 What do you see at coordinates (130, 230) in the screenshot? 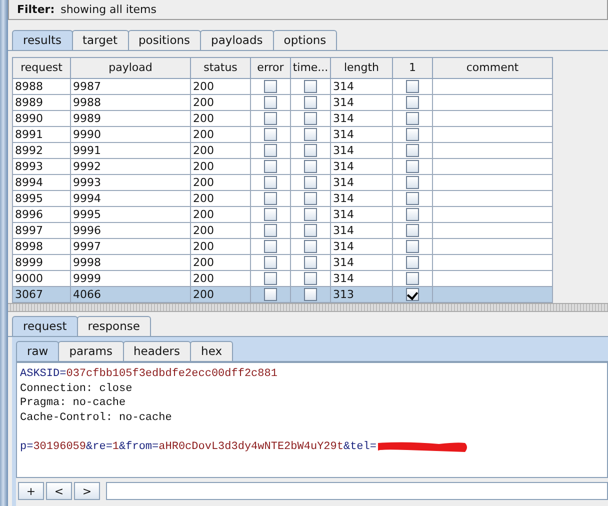
I see `table-cell: 9996` at bounding box center [130, 230].